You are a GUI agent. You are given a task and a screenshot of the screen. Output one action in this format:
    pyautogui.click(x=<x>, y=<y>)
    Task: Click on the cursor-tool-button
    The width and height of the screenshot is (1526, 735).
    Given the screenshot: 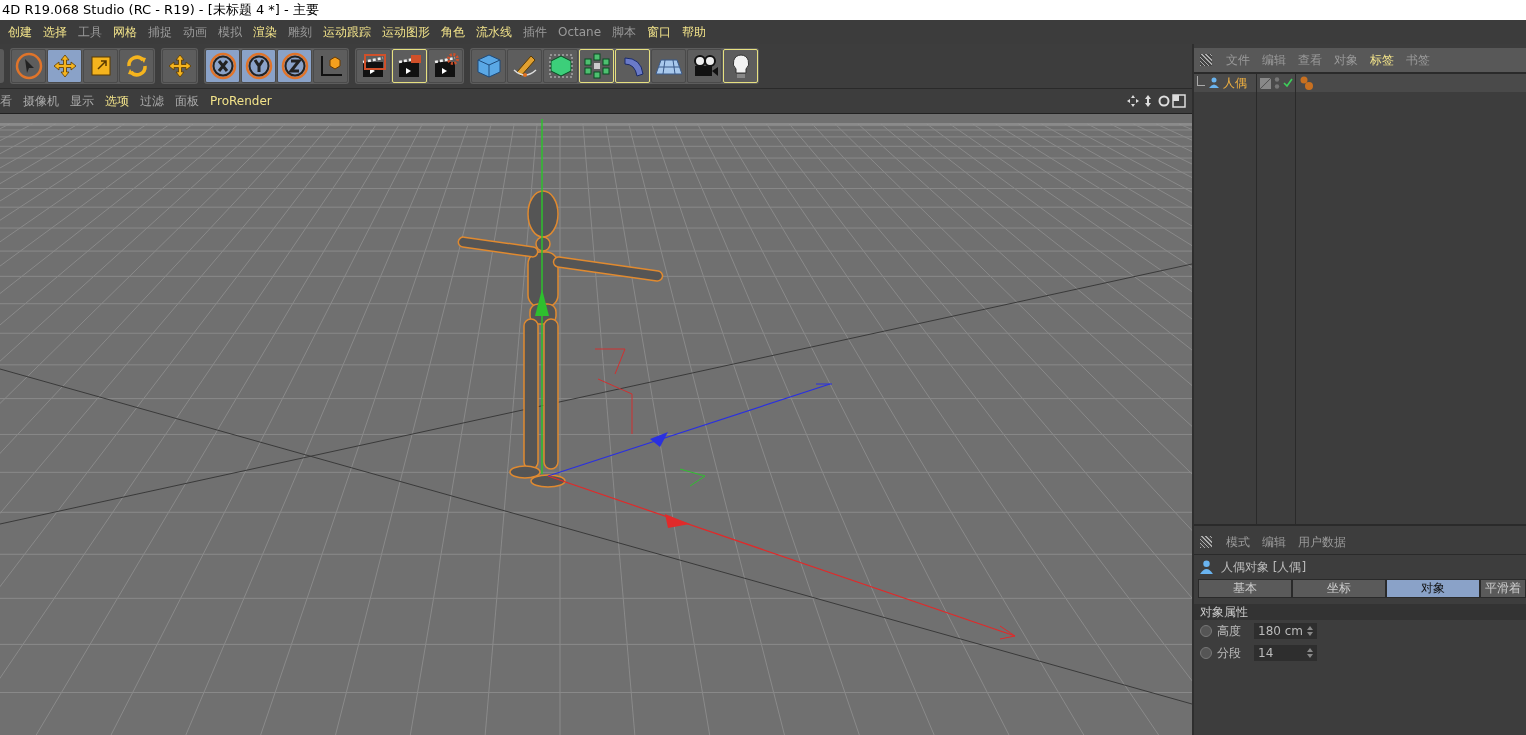 What is the action you would take?
    pyautogui.click(x=28, y=66)
    